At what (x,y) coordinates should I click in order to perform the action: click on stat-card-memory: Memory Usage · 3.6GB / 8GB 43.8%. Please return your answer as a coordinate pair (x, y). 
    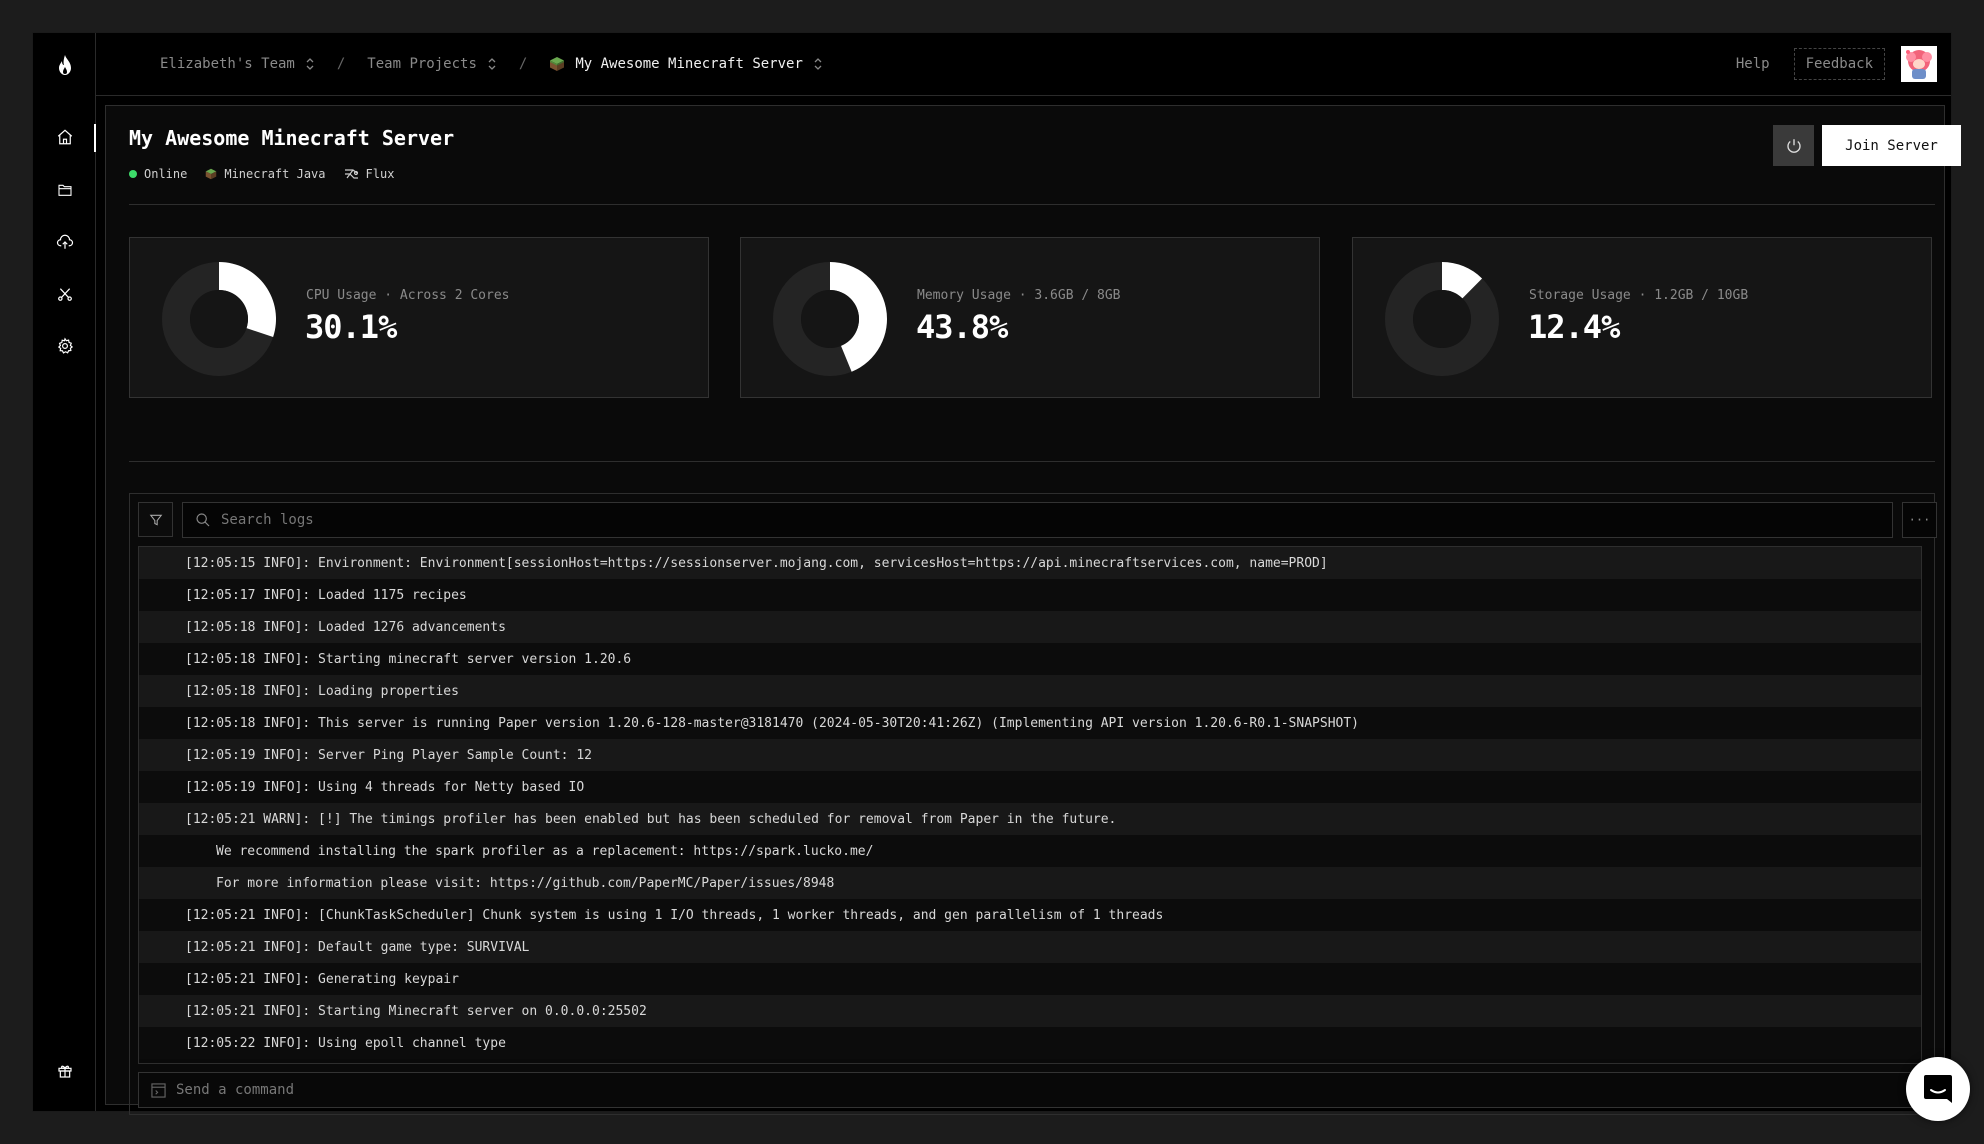
    Looking at the image, I should click on (1030, 317).